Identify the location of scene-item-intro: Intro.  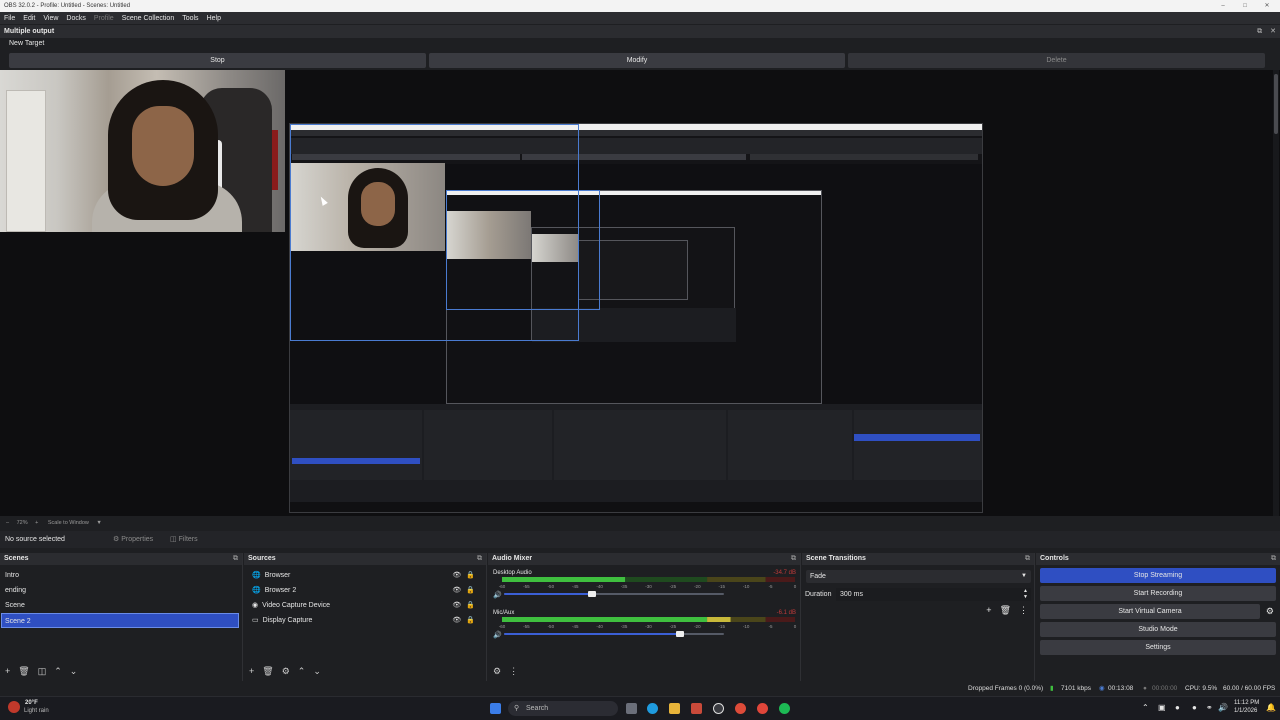
(121, 575).